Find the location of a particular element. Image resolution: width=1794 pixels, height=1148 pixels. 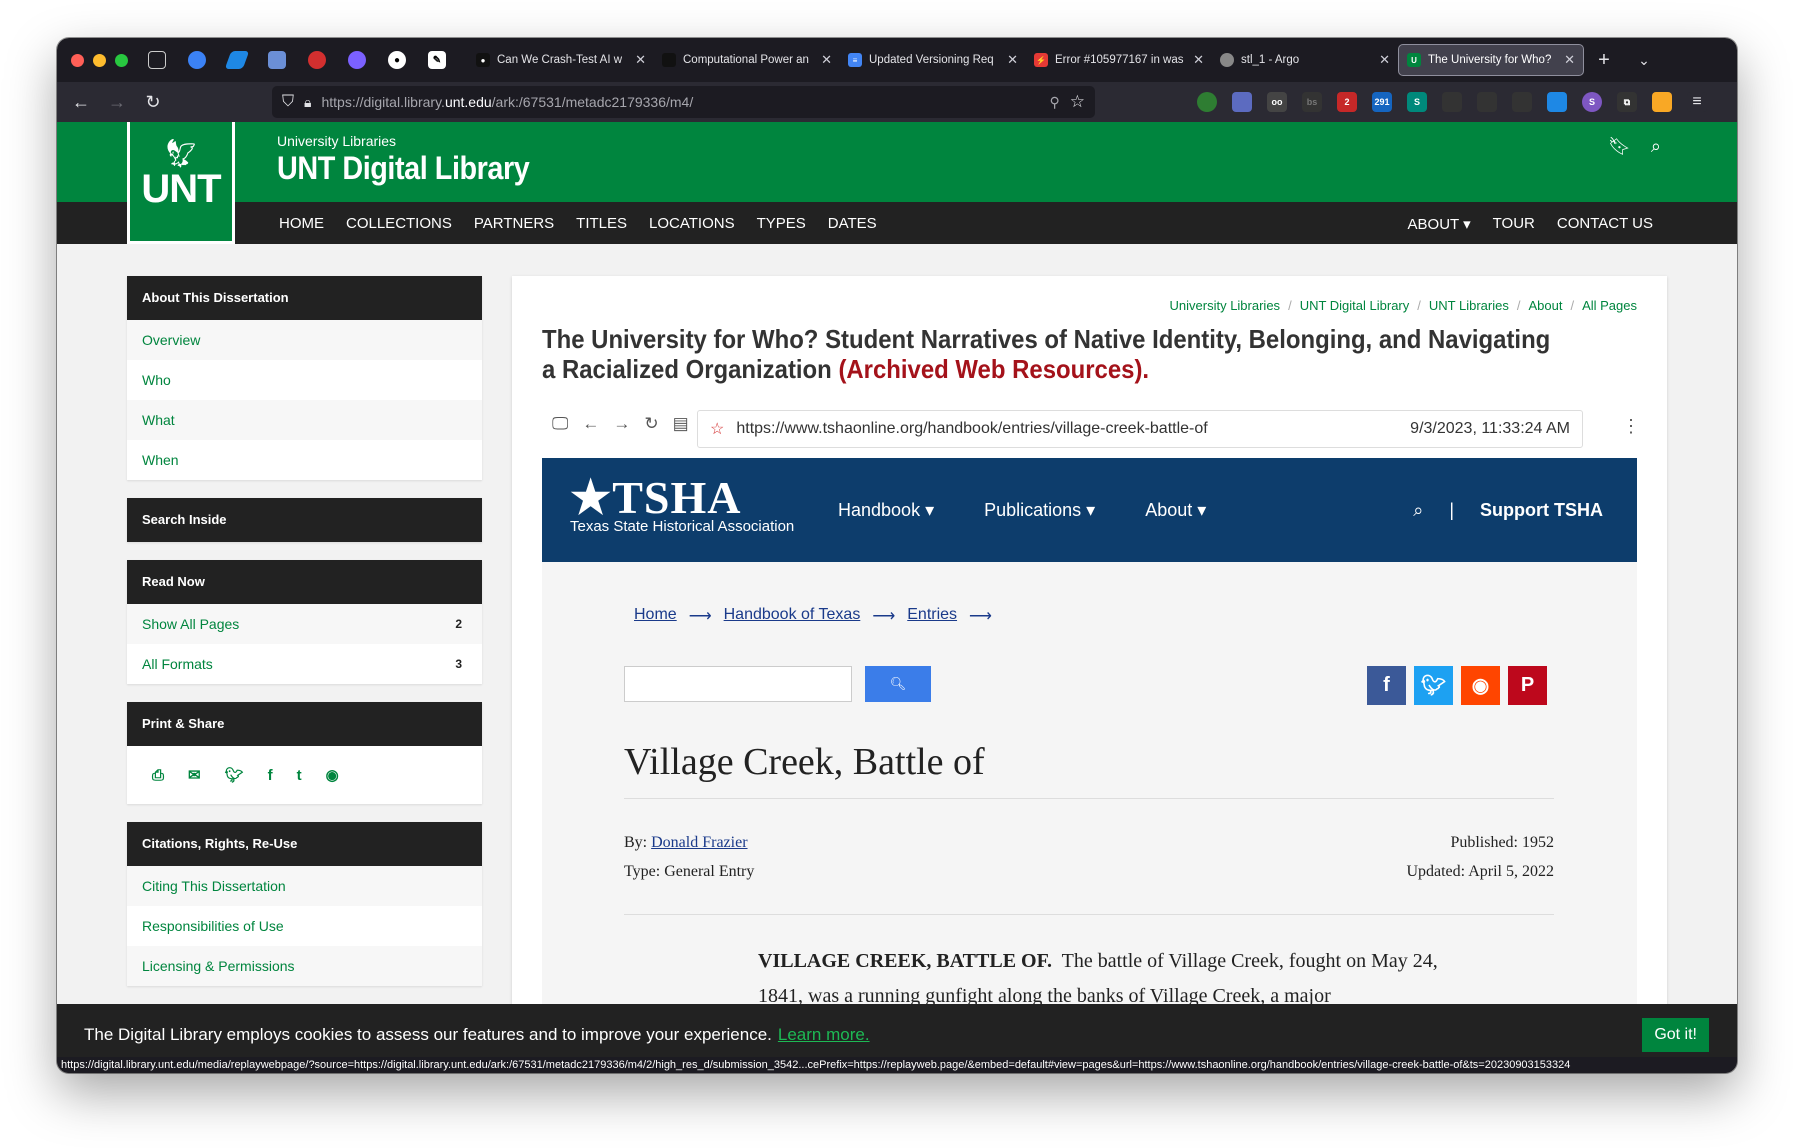

tab-overview-icon is located at coordinates (157, 60).